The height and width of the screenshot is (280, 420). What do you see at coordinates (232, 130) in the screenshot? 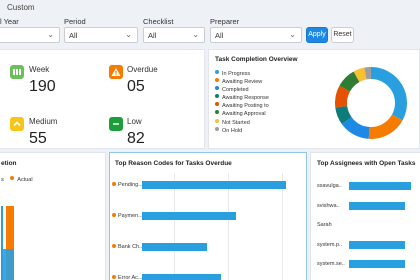
I see `legend-label: On Hold` at bounding box center [232, 130].